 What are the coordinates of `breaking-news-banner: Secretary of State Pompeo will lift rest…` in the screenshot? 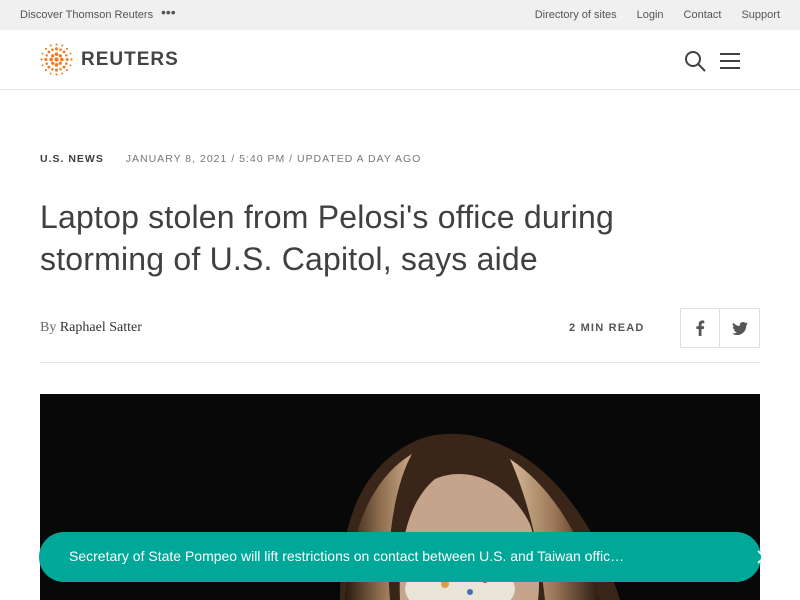 It's located at (405, 557).